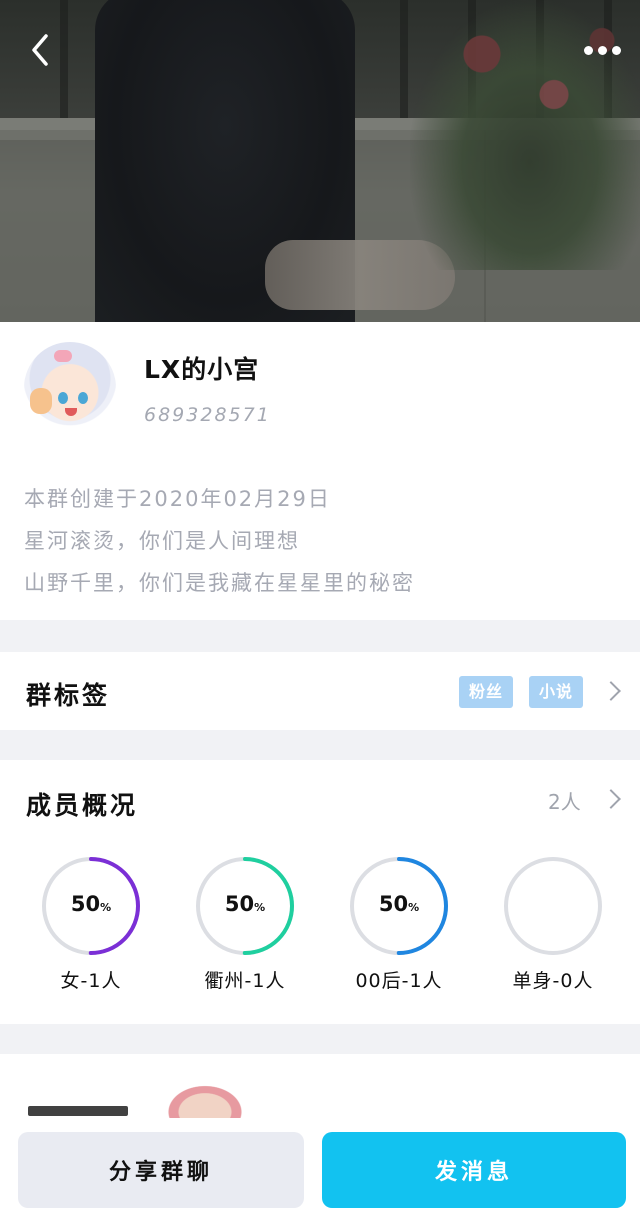 The image size is (640, 1208). I want to click on more-button, so click(606, 50).